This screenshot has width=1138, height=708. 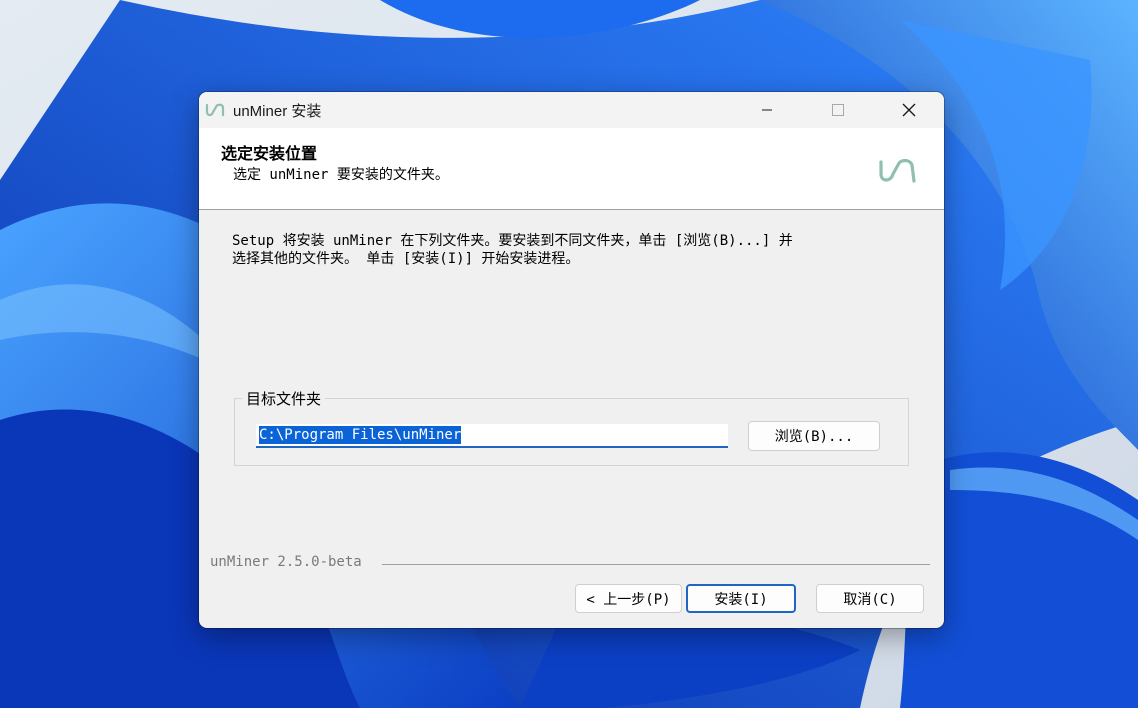 I want to click on instructions-line-2: 选择其他的文件夹。 单击 [安装(I)] 开始安装进程。, so click(x=406, y=259).